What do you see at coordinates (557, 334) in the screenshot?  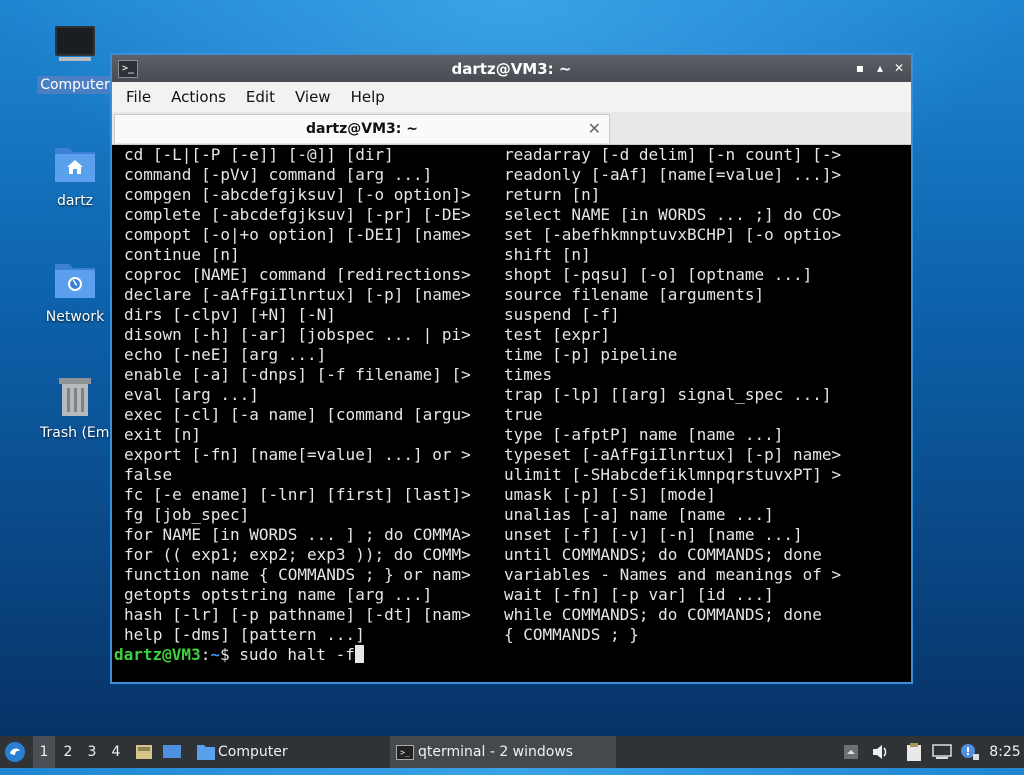 I see `terminal-line: test [expr]` at bounding box center [557, 334].